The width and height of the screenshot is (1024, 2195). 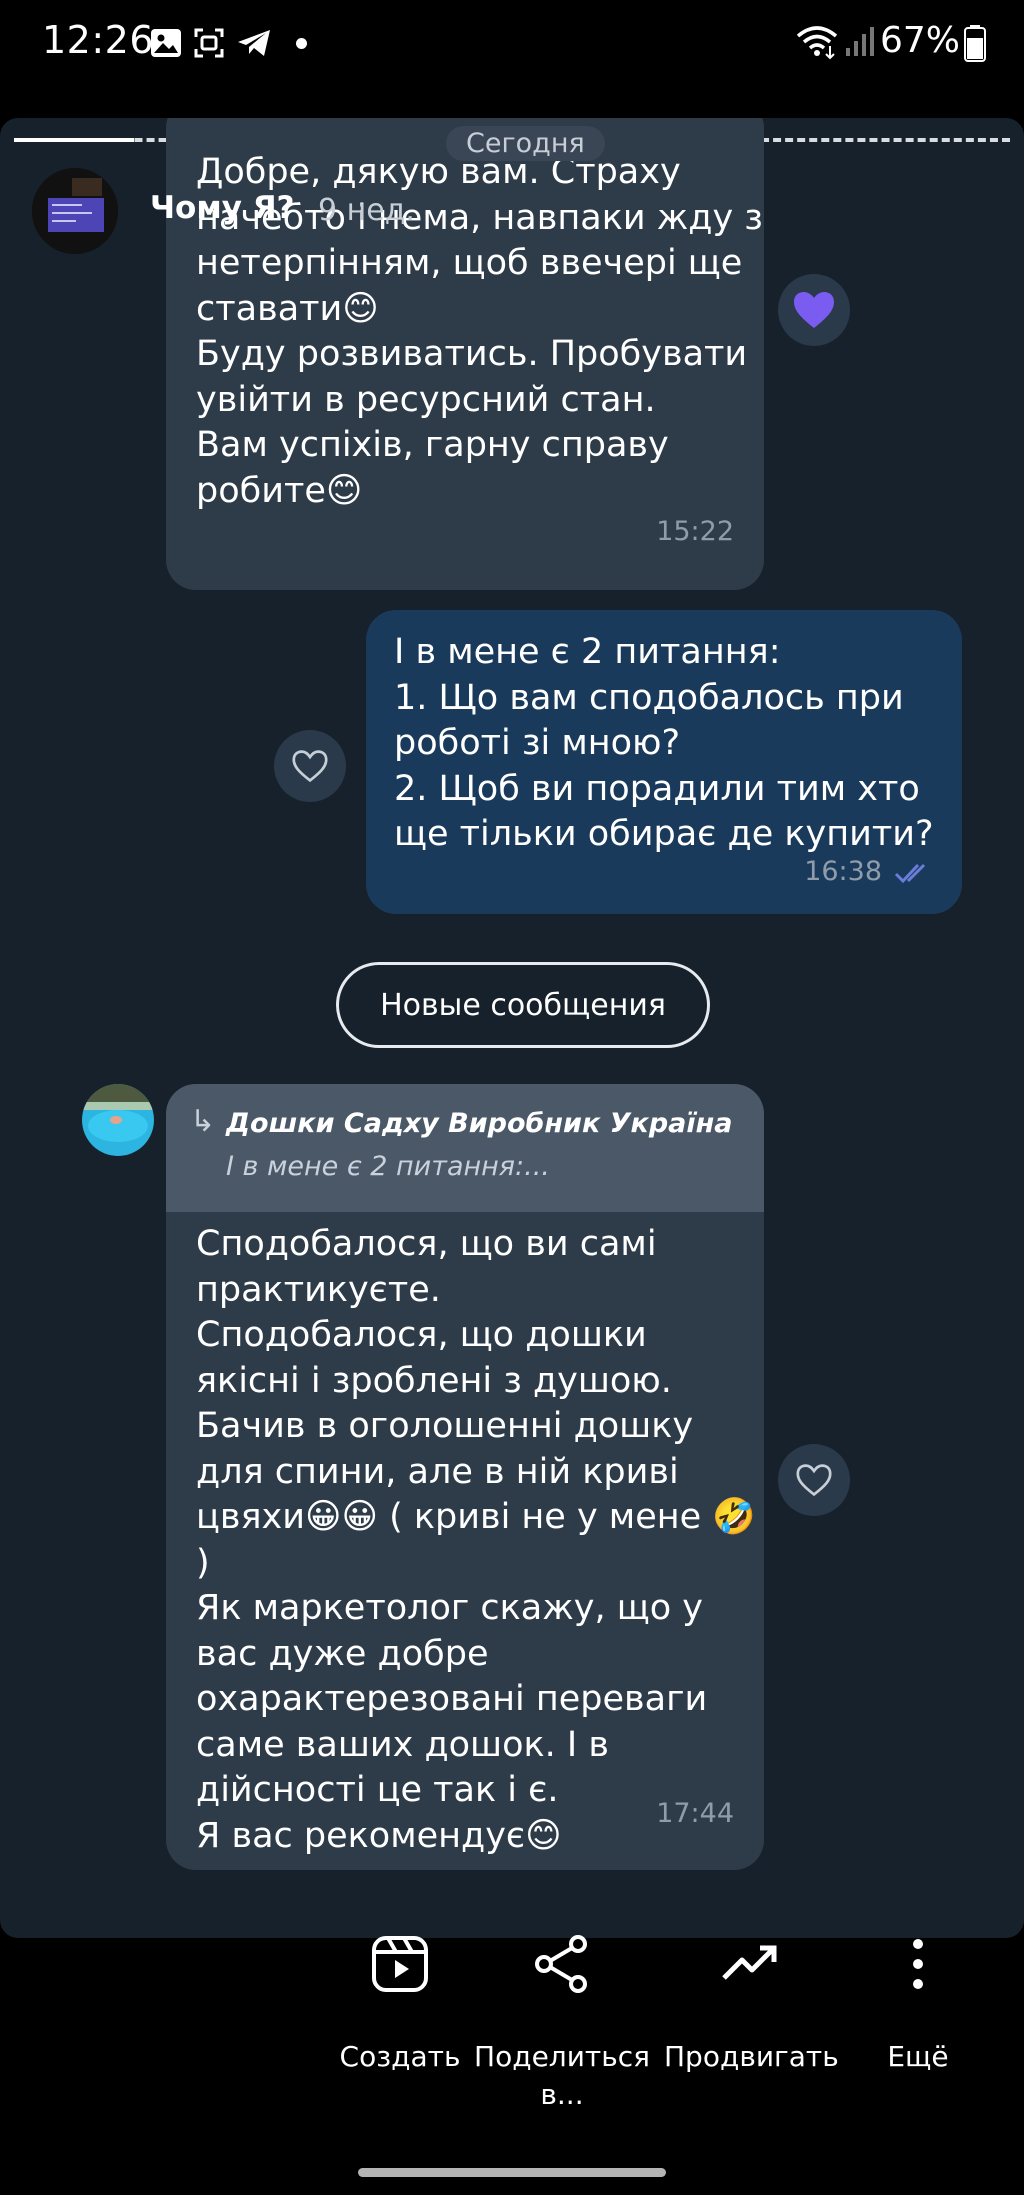 What do you see at coordinates (860, 41) in the screenshot?
I see `signal-icon` at bounding box center [860, 41].